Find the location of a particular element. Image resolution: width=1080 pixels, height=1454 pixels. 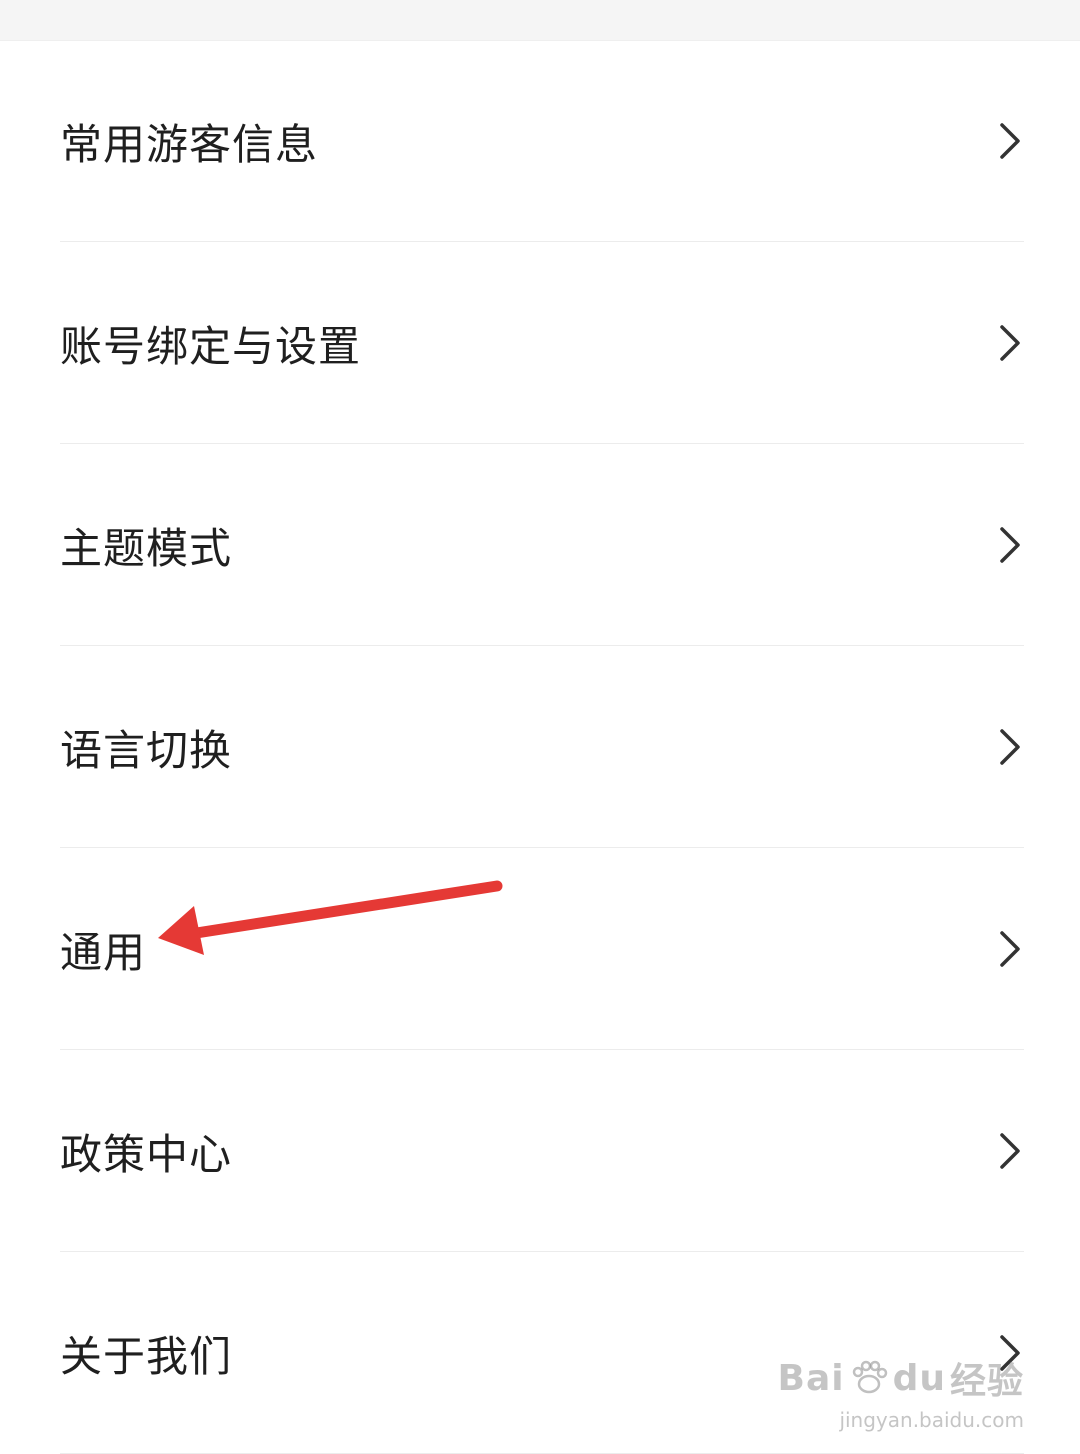

menu-item-label: 语言切换 is located at coordinates (146, 750).